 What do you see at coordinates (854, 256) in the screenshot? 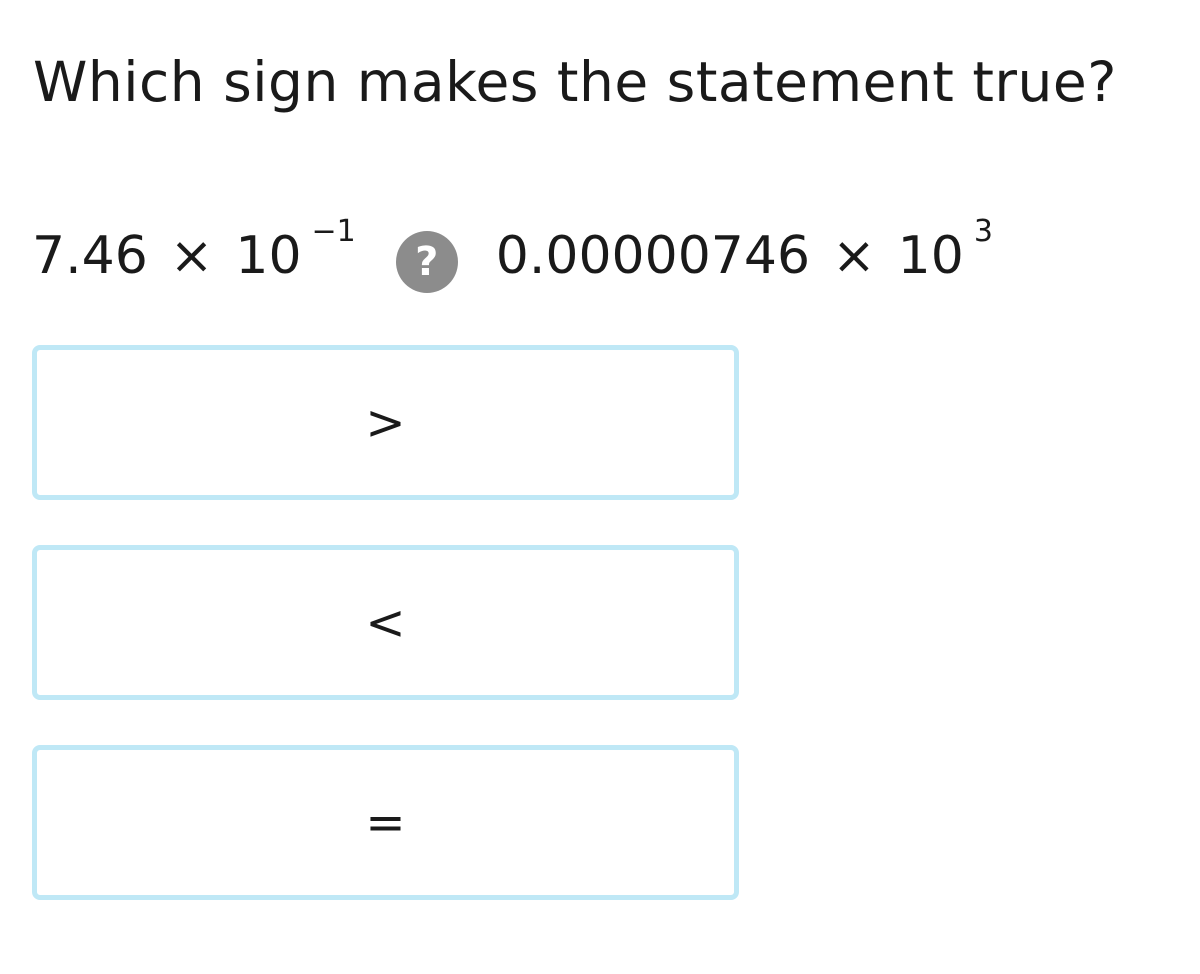
I see `right-times-sign: ×` at bounding box center [854, 256].